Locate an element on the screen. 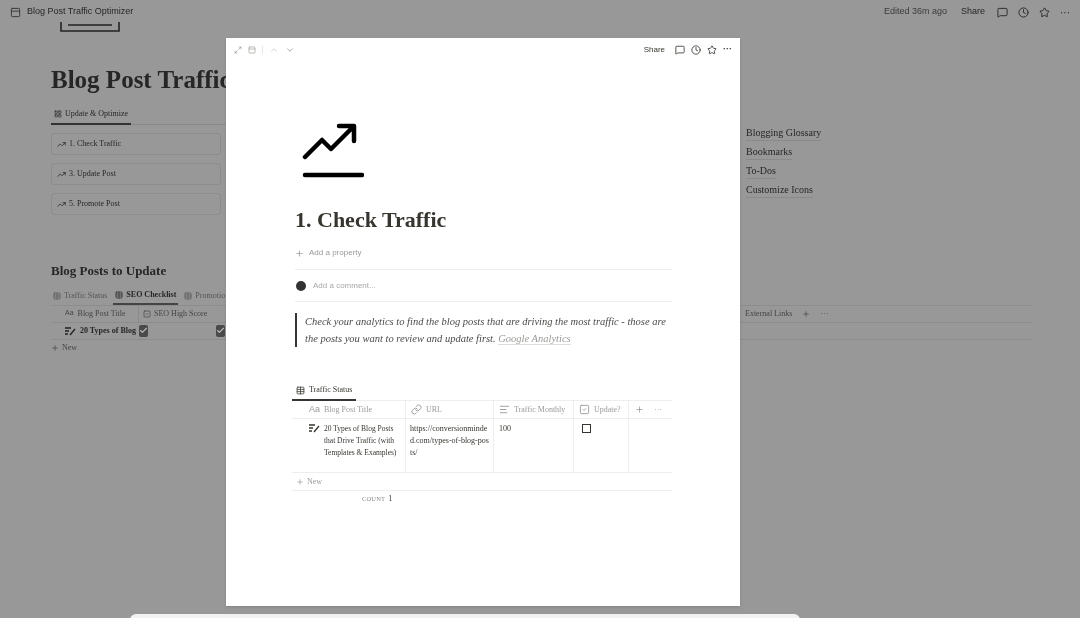 The height and width of the screenshot is (618, 1080). title-type-icon: Aa is located at coordinates (314, 409).